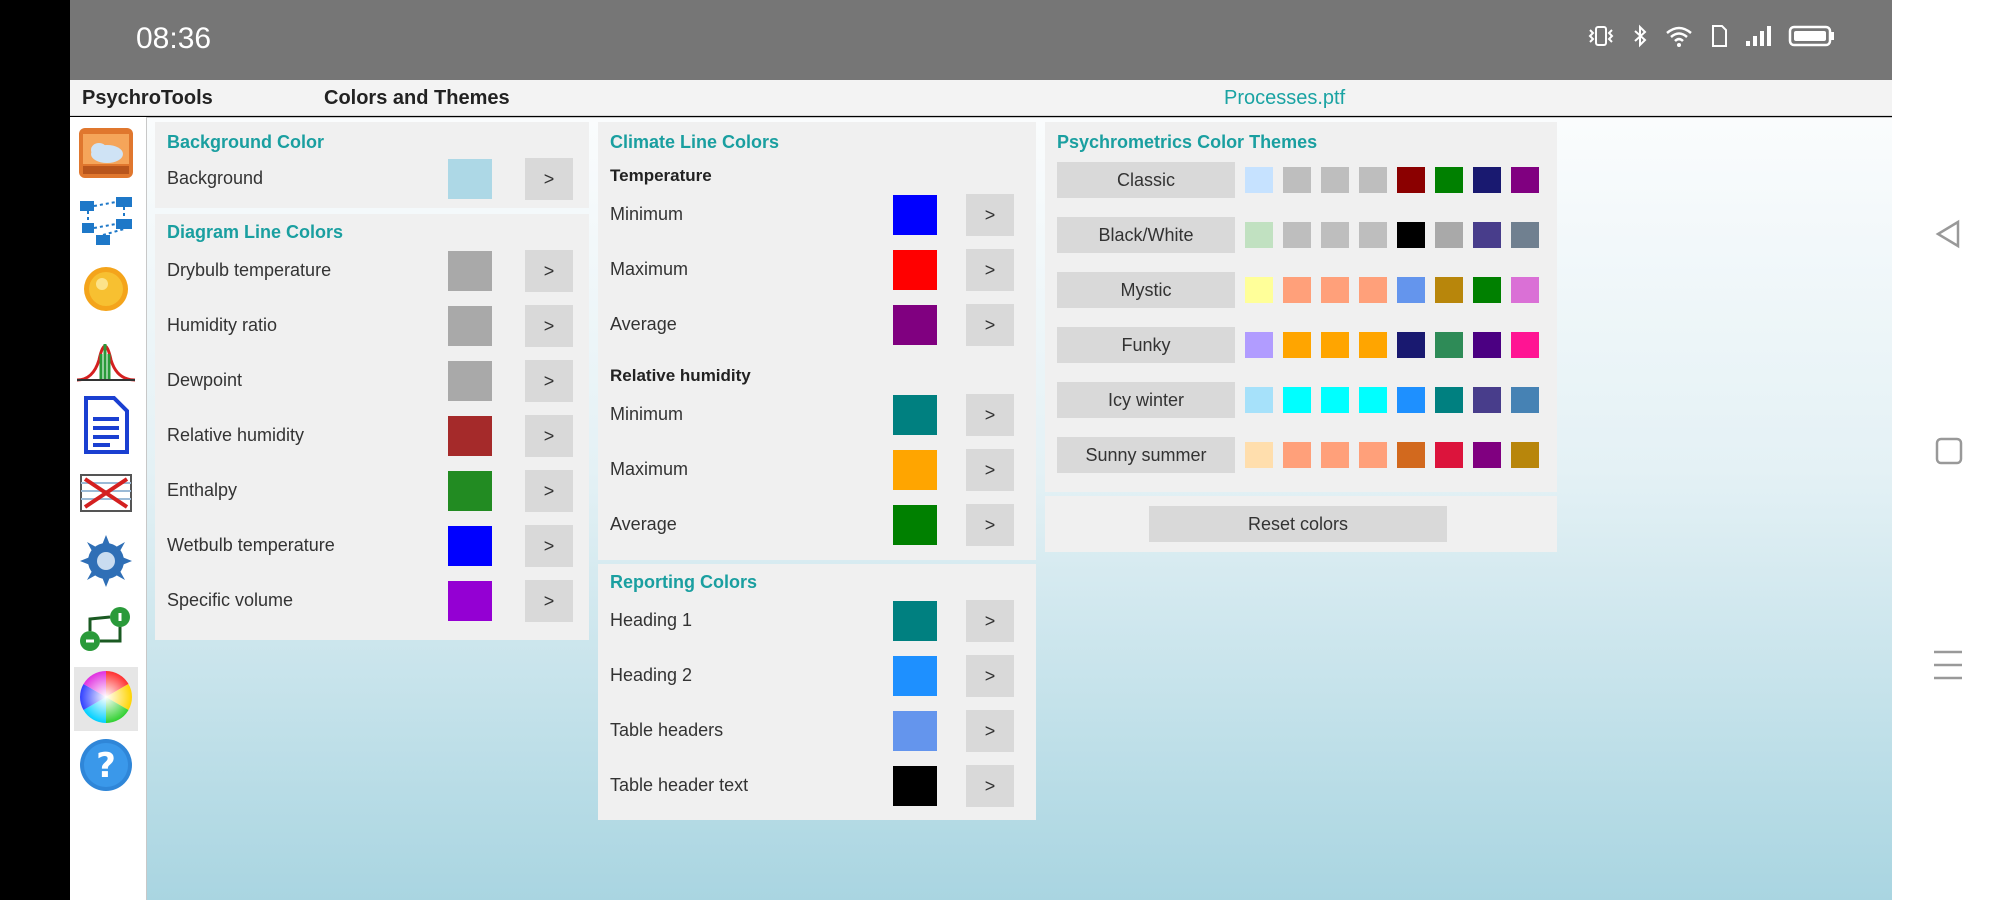  I want to click on wifi-icon, so click(1679, 39).